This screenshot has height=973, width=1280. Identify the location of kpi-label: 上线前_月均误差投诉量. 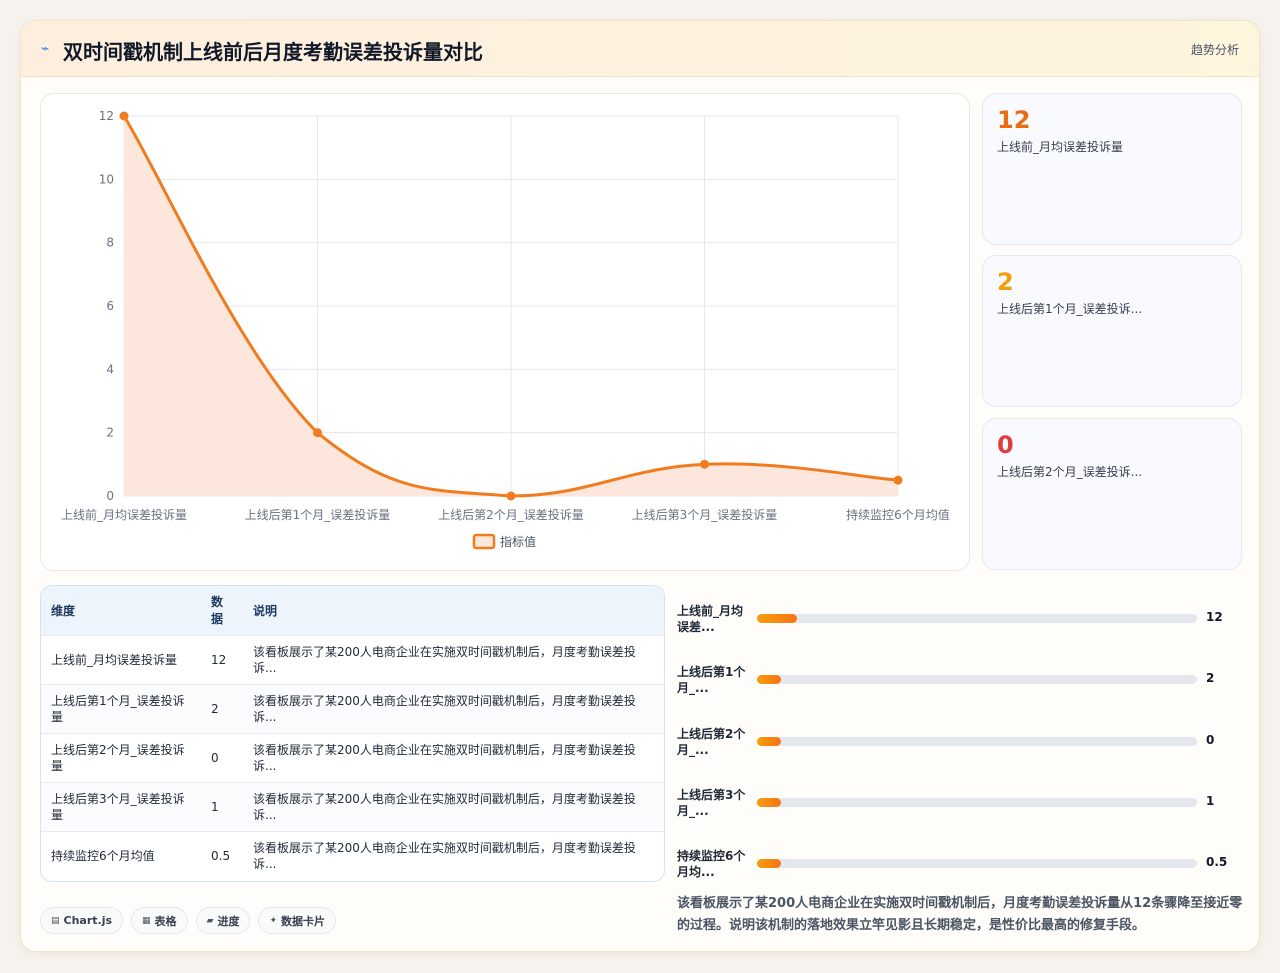
(1060, 147).